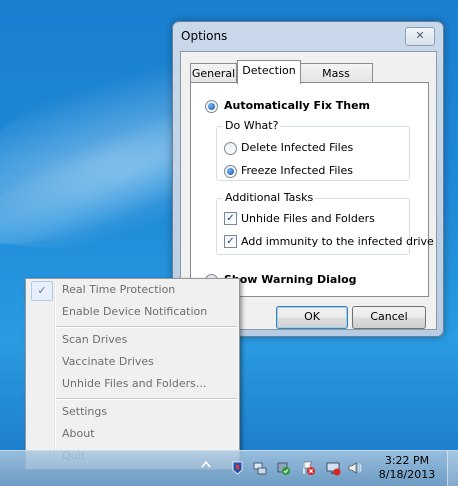  I want to click on title-bar: Options ✕, so click(308, 36).